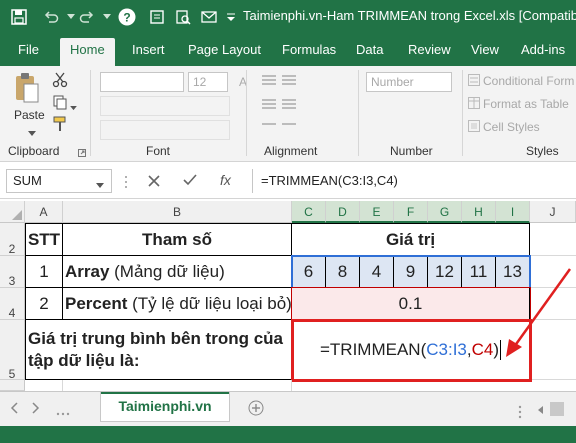 The height and width of the screenshot is (443, 576). What do you see at coordinates (107, 17) in the screenshot?
I see `redo-dropdown-icon` at bounding box center [107, 17].